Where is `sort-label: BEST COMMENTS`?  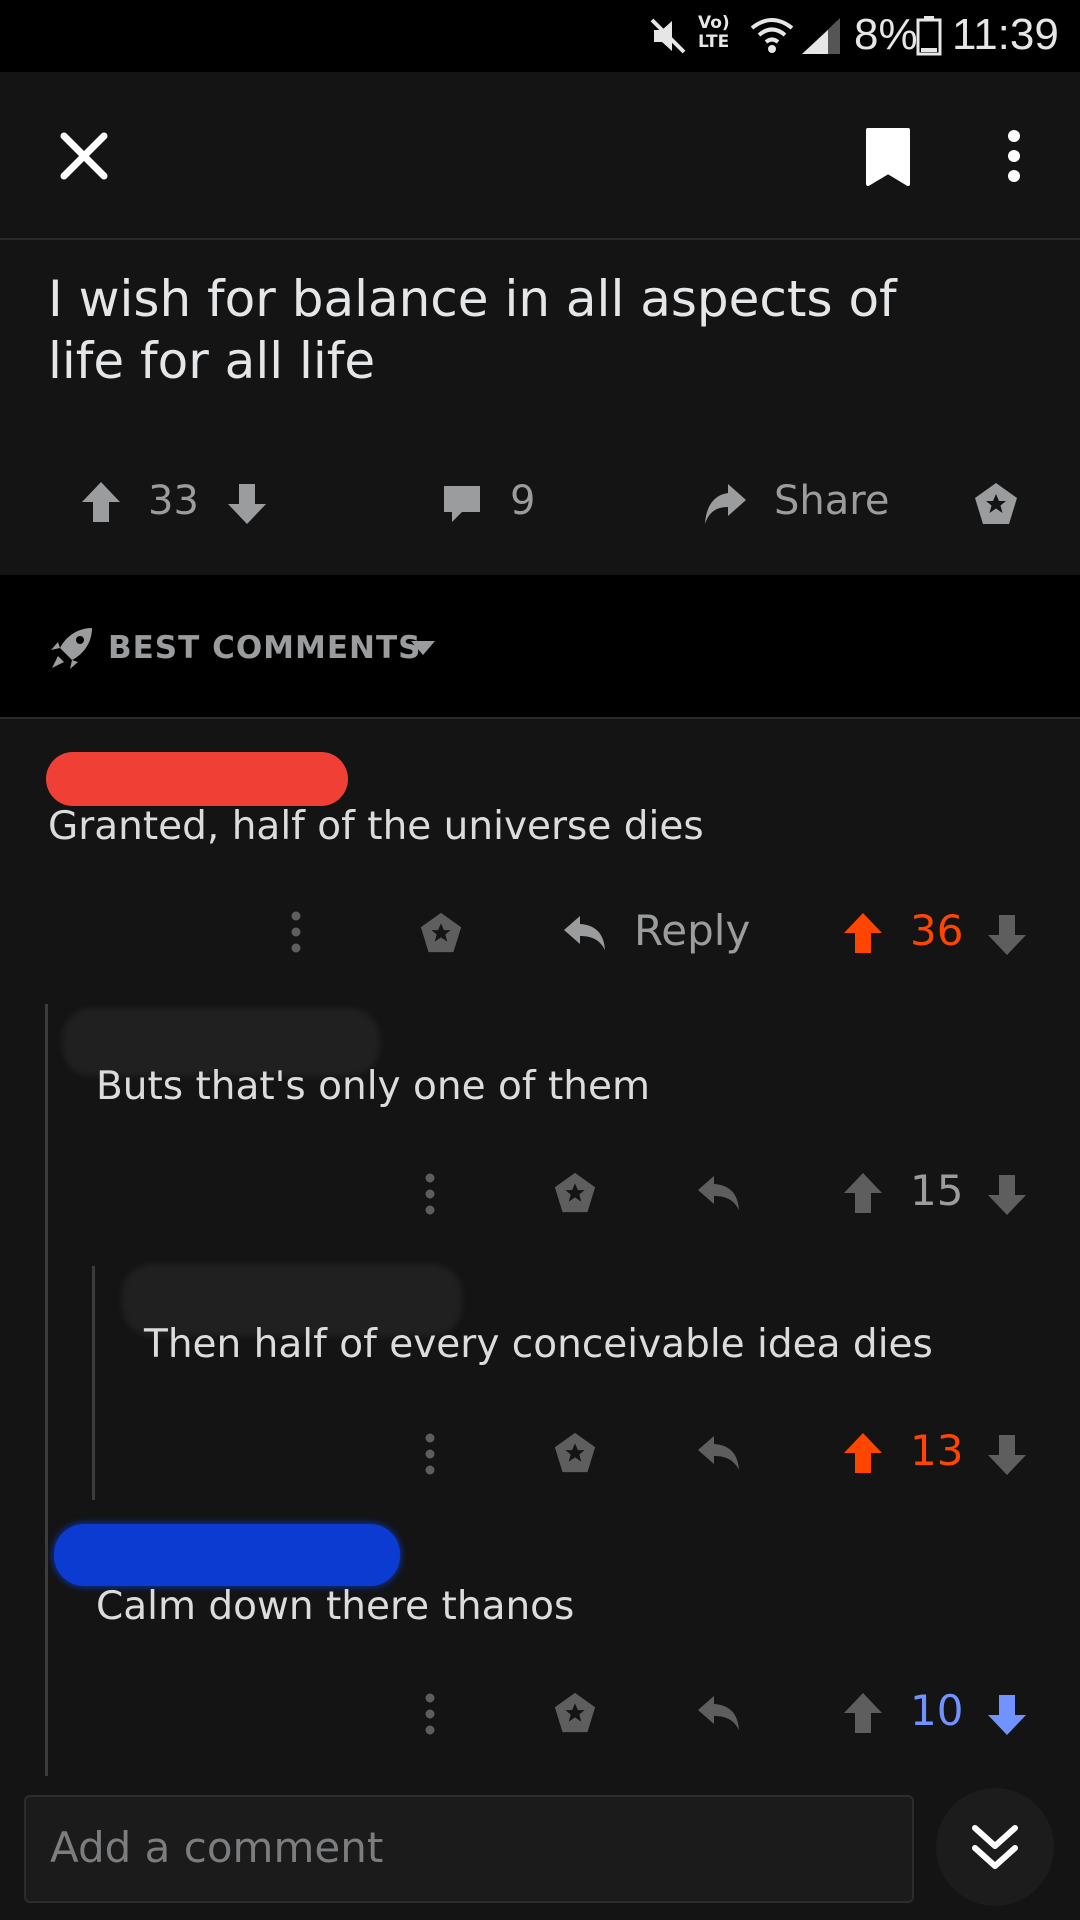 sort-label: BEST COMMENTS is located at coordinates (264, 648).